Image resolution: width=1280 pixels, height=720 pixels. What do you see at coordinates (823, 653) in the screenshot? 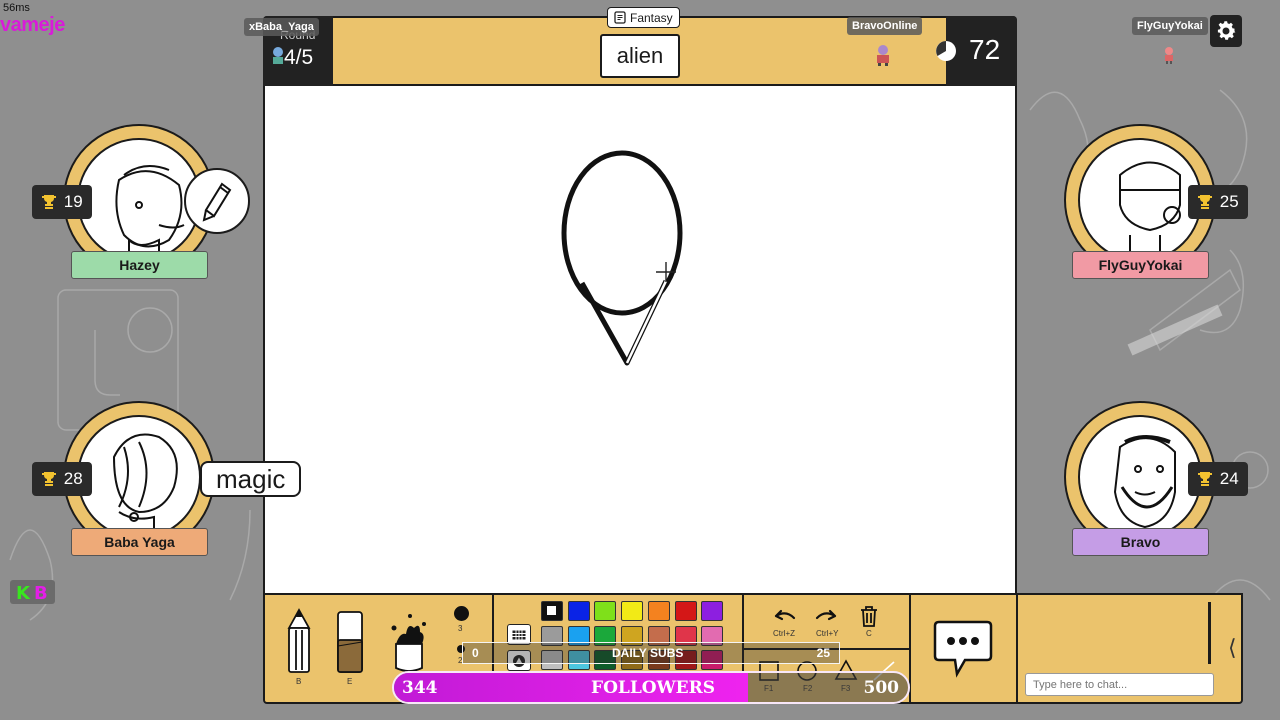
I see `subs-goal: 25` at bounding box center [823, 653].